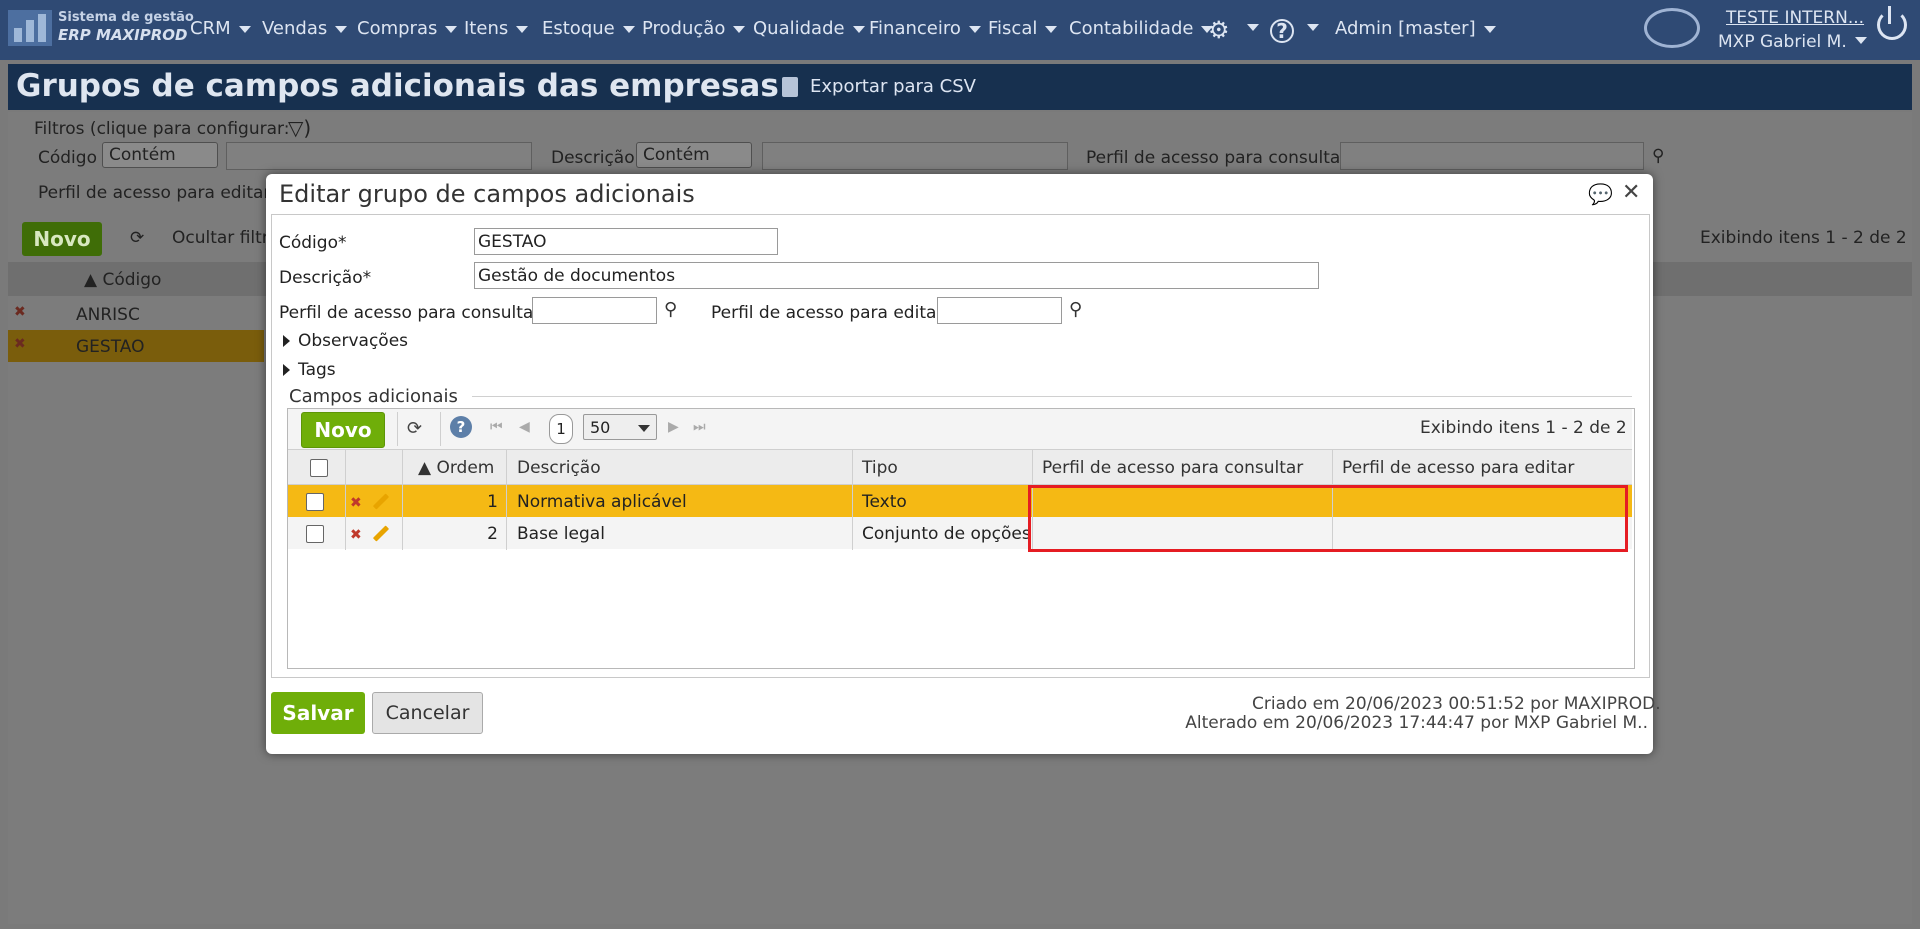 The image size is (1920, 929). I want to click on bg-refresh-icon: ⟳, so click(137, 238).